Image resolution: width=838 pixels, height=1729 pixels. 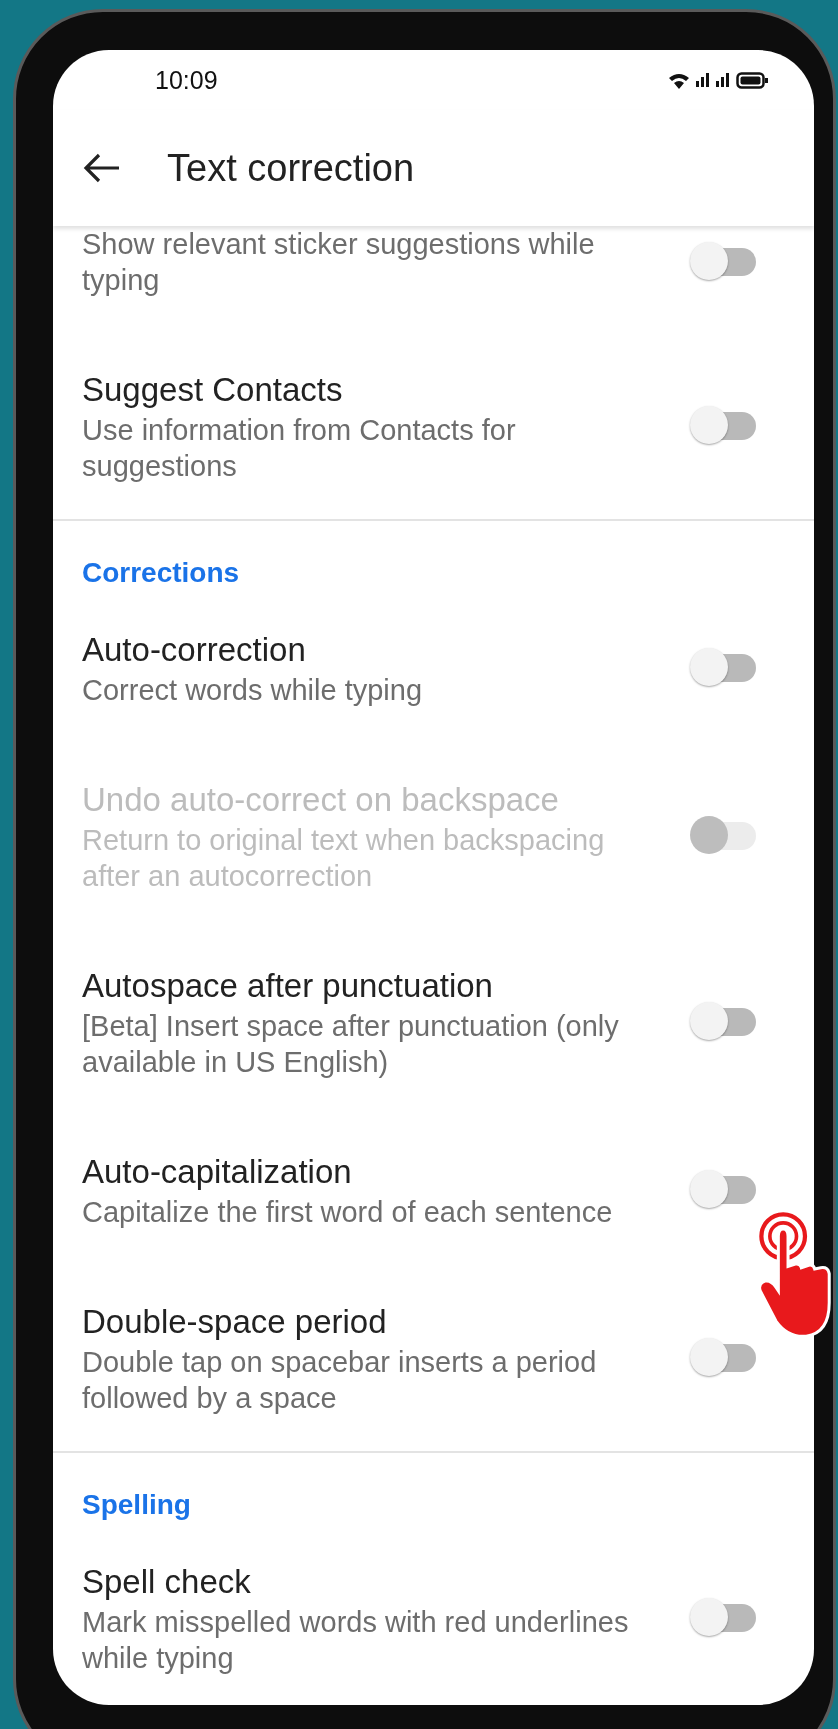 What do you see at coordinates (161, 573) in the screenshot?
I see `section-heading: Corrections` at bounding box center [161, 573].